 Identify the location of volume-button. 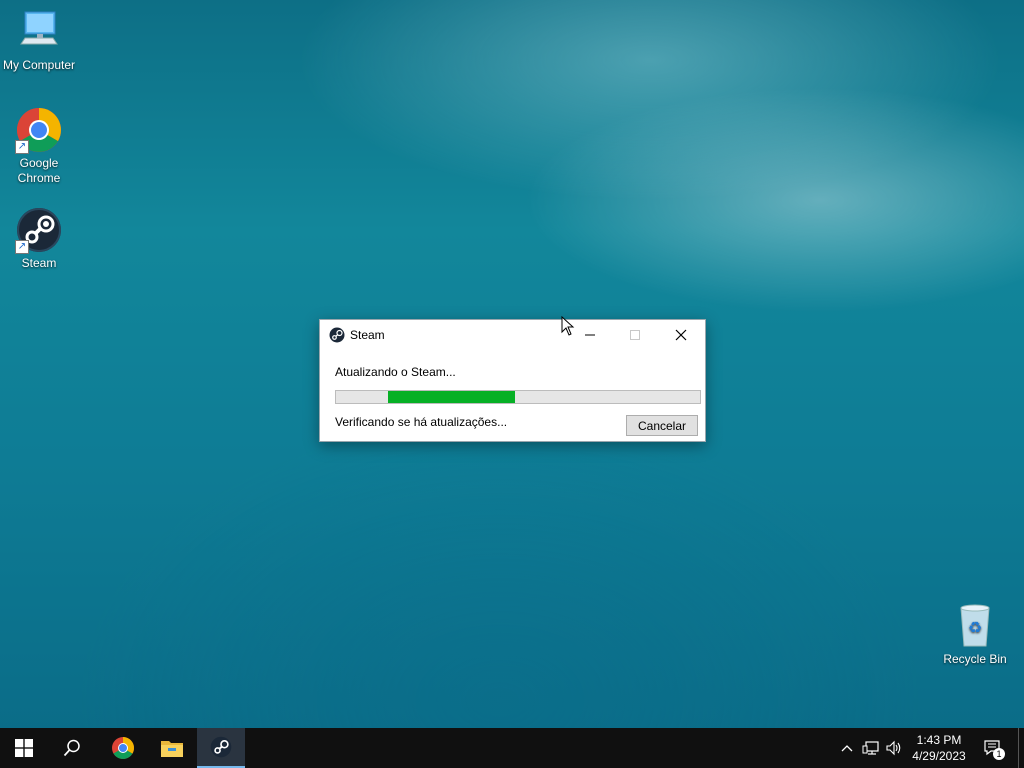
(894, 748).